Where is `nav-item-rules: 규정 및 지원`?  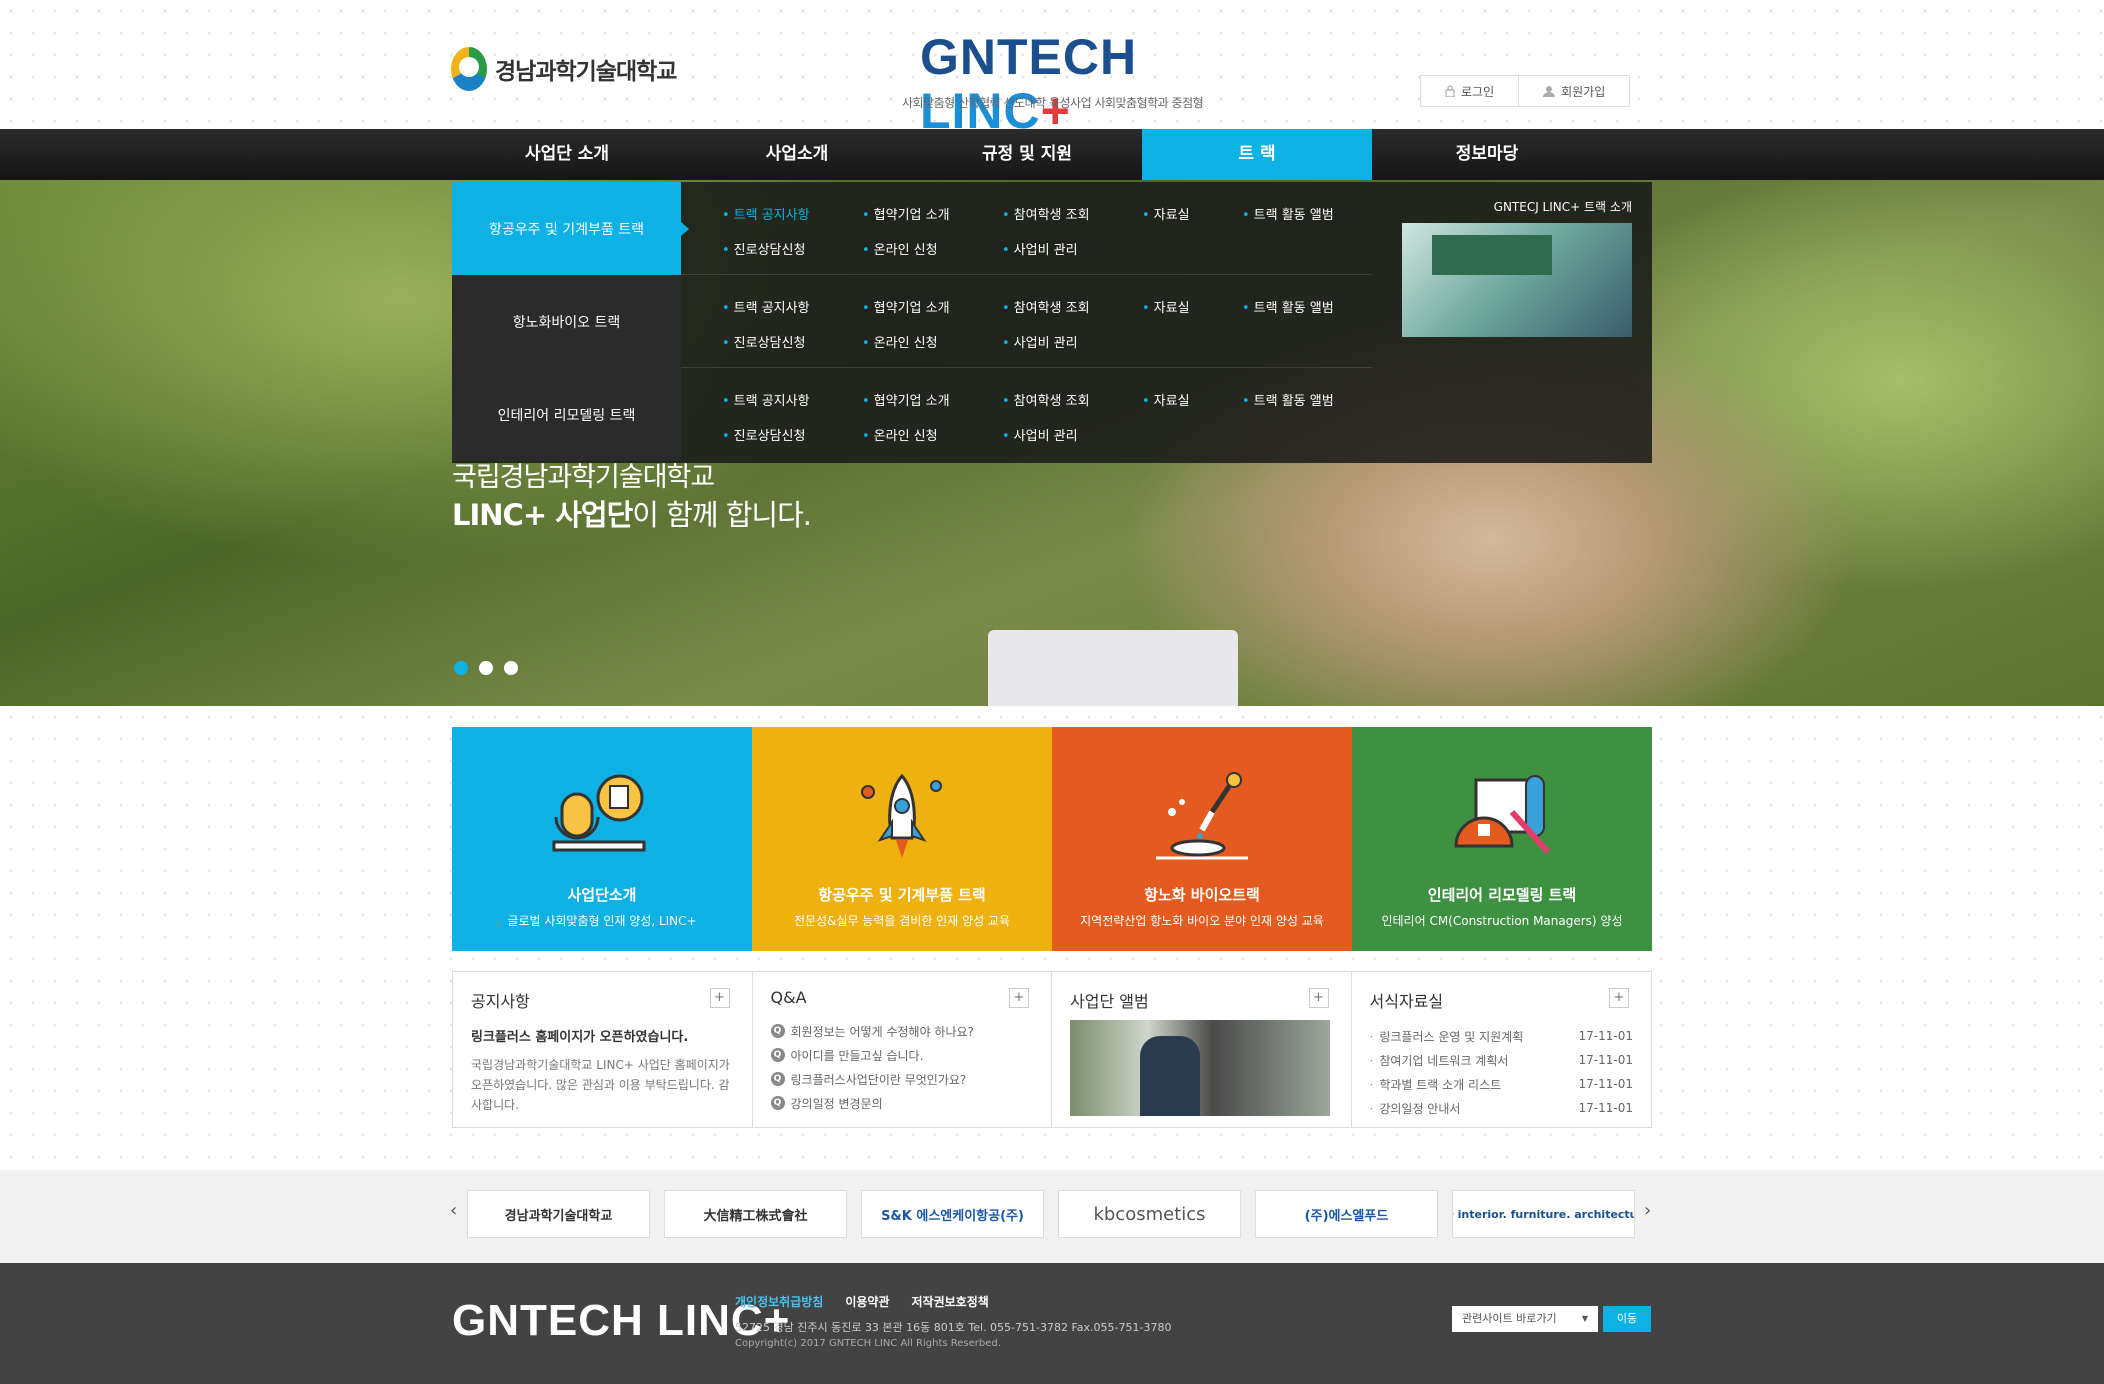
nav-item-rules: 규정 및 지원 is located at coordinates (1027, 154).